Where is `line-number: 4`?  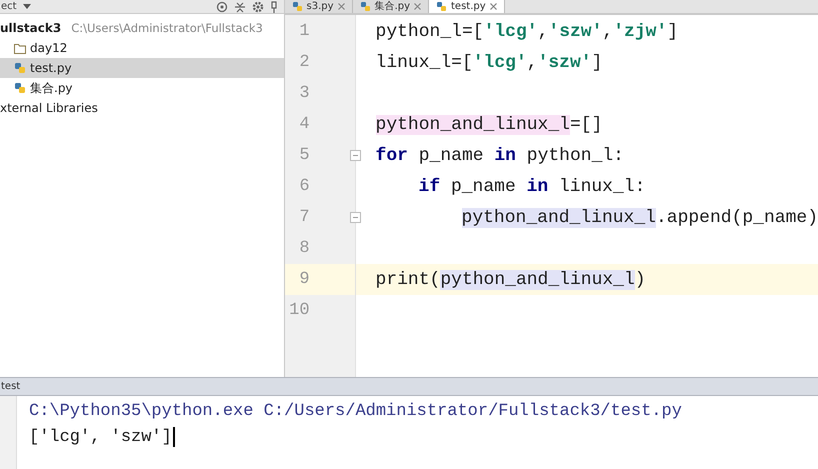 line-number: 4 is located at coordinates (304, 124).